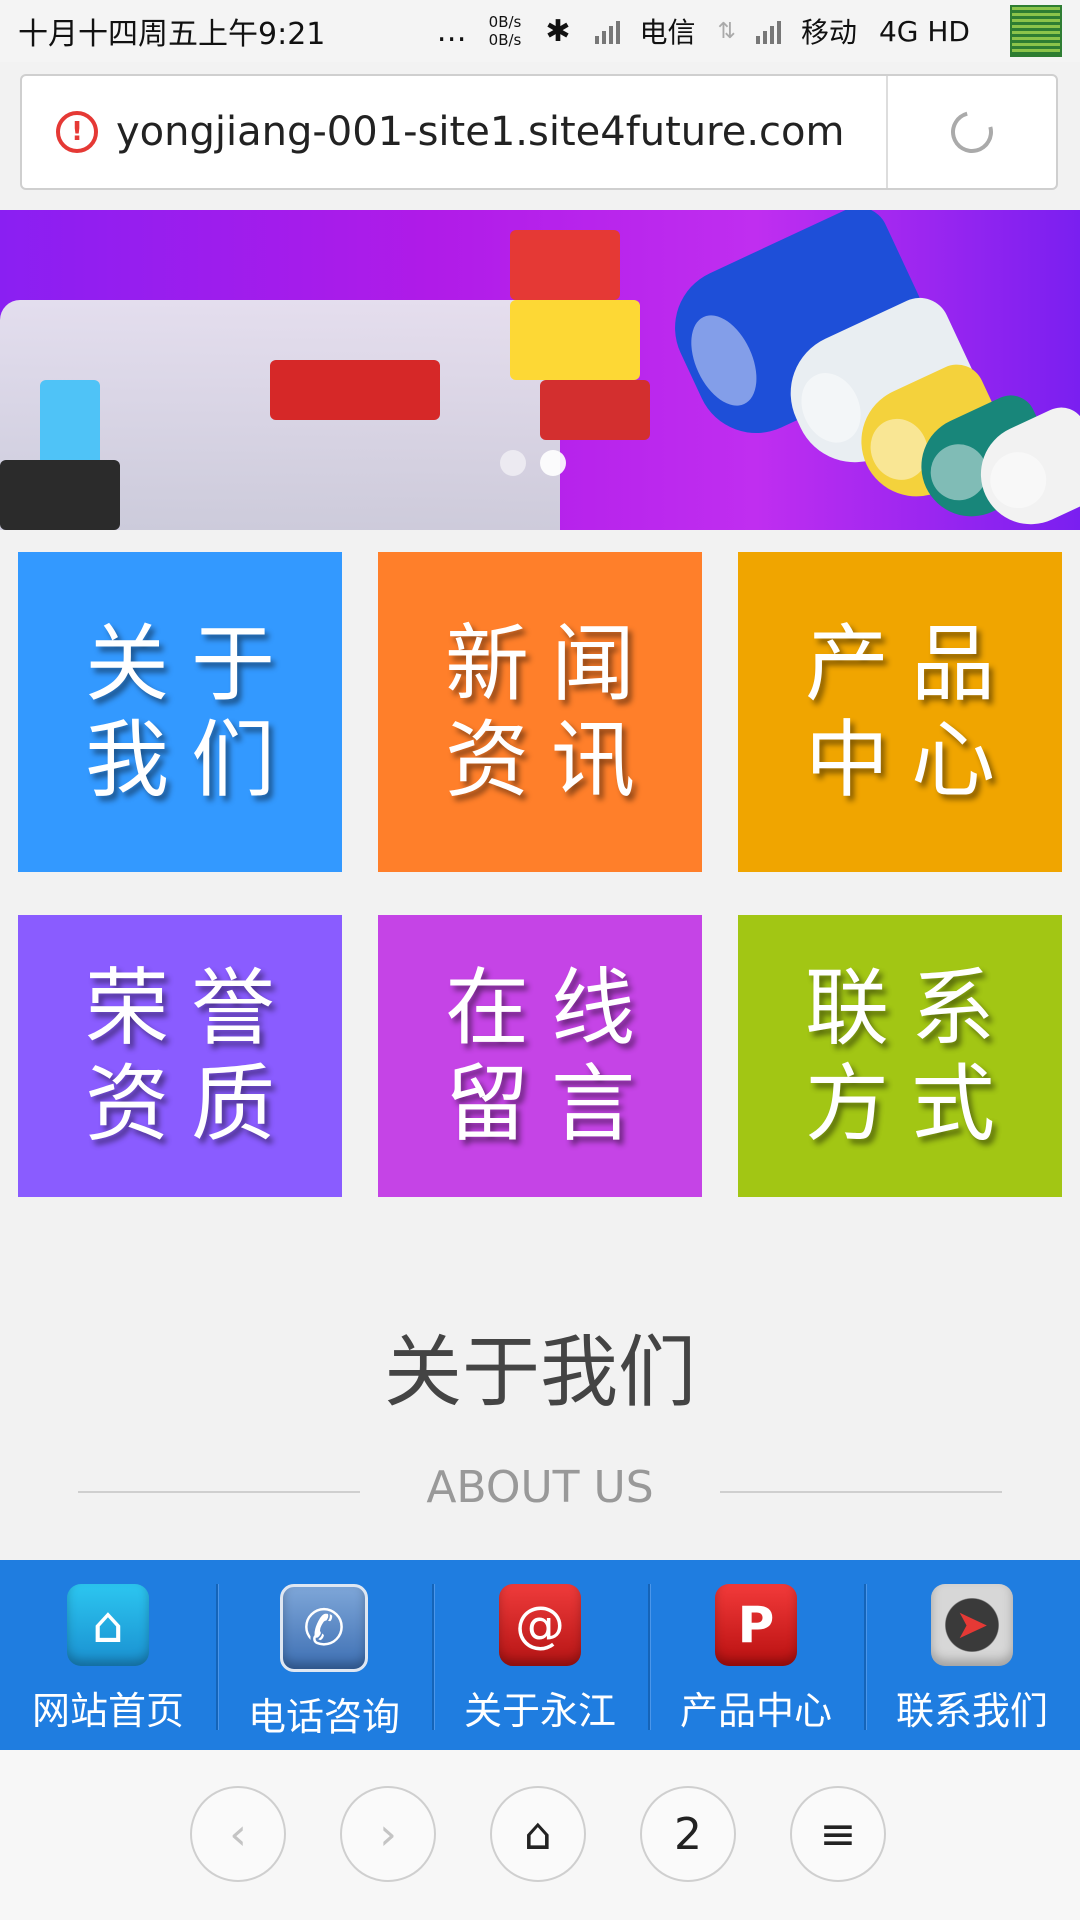 Image resolution: width=1080 pixels, height=1920 pixels. I want to click on section-subtitle: ABOUT US, so click(540, 1487).